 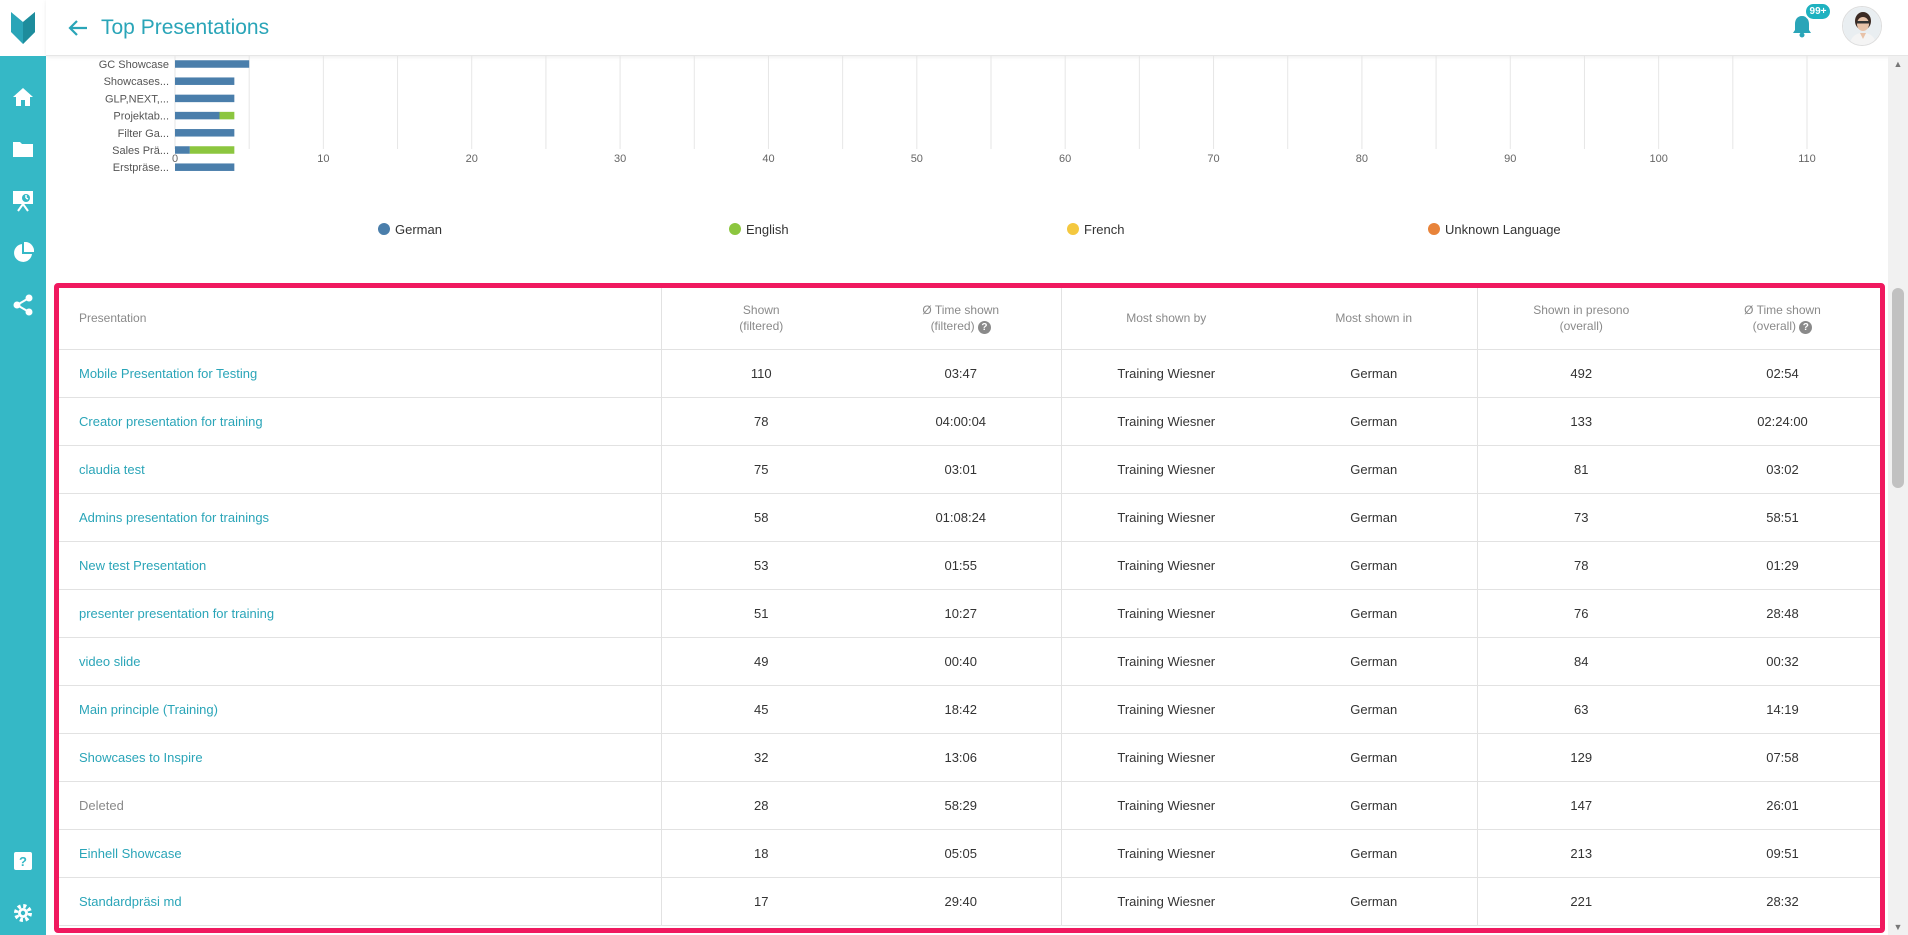 I want to click on column-header-shown-overall: Shown in presono (overall), so click(x=1581, y=319).